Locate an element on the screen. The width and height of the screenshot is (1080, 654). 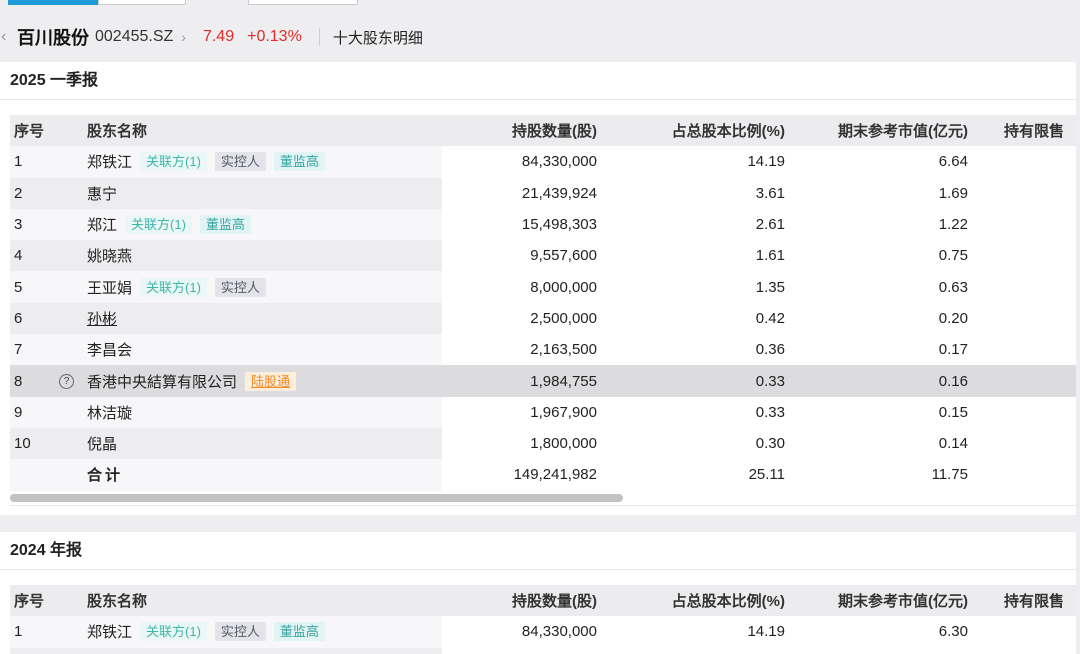
table-row: 10 倪晶 1,800,000 0.30 0.14 is located at coordinates (538, 443).